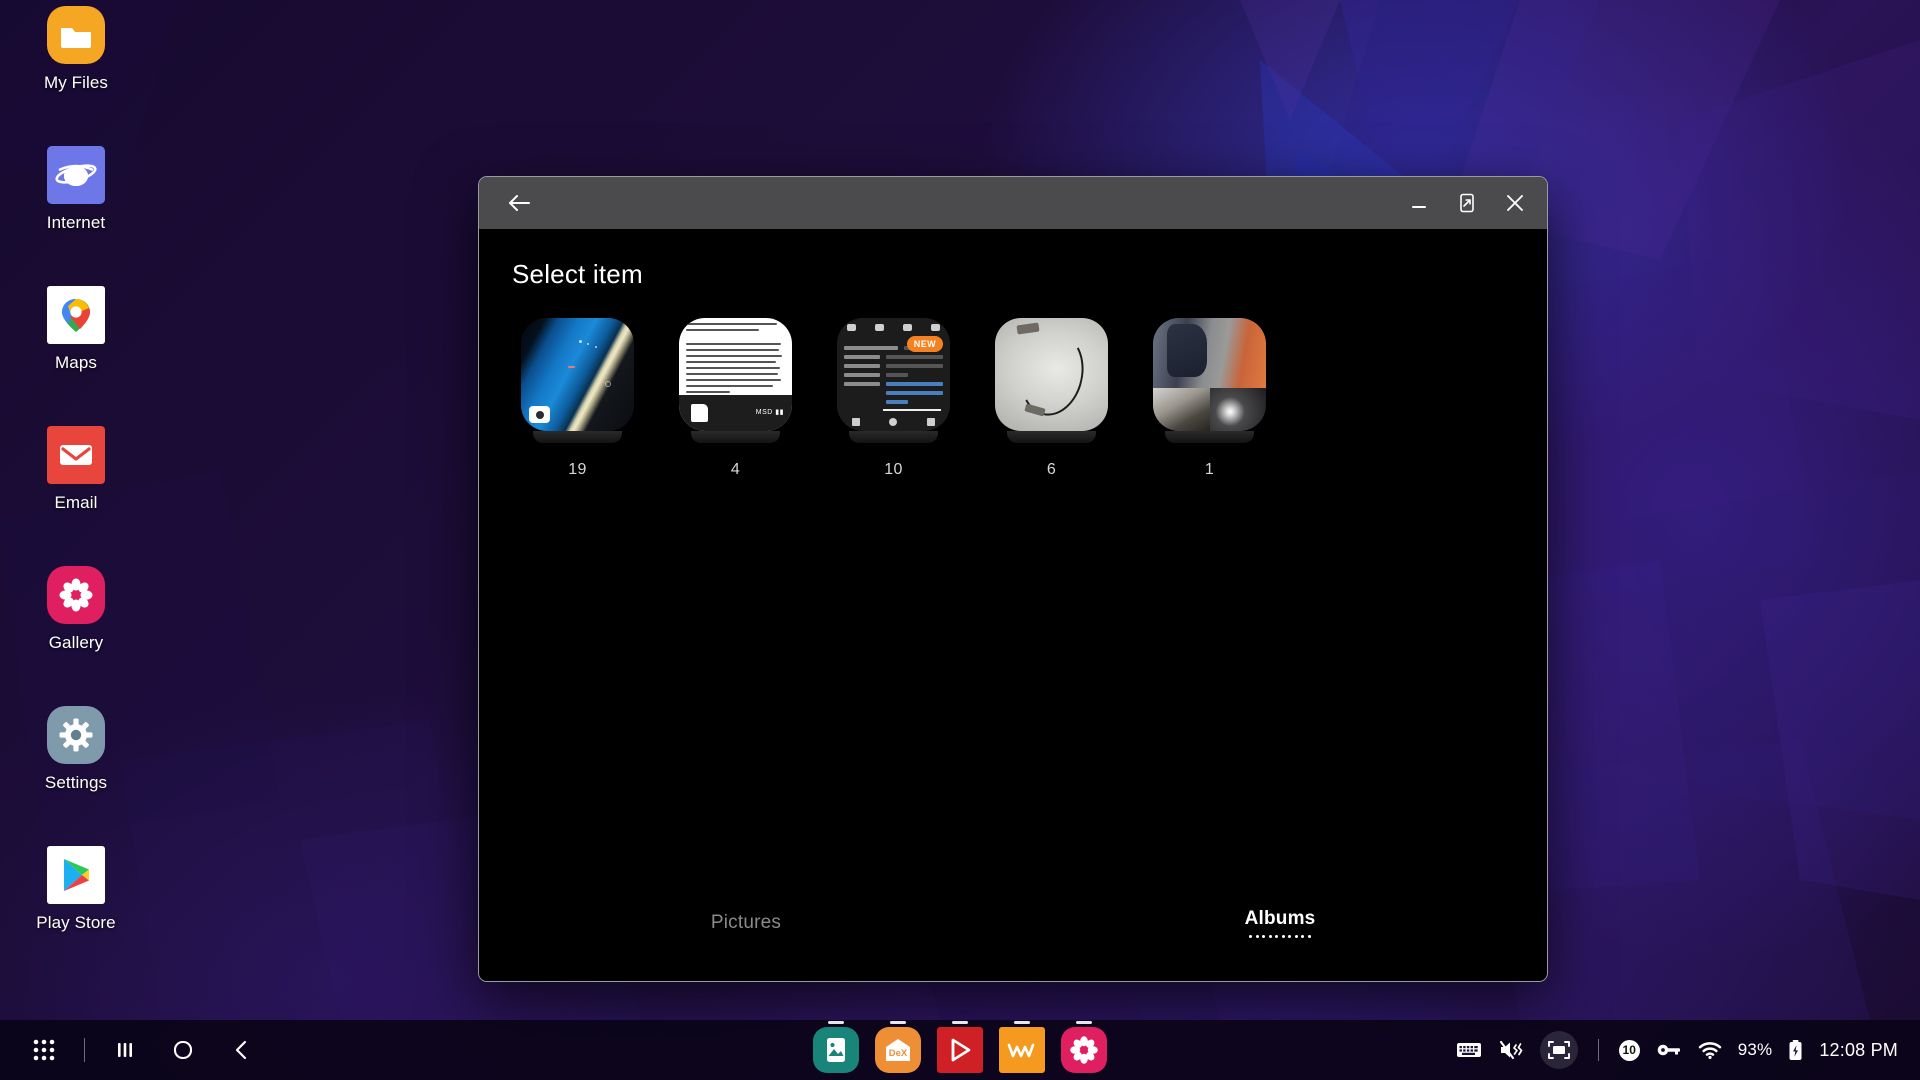 This screenshot has width=1920, height=1080. I want to click on gallery-tab-bar: Pictures Albums, so click(1013, 934).